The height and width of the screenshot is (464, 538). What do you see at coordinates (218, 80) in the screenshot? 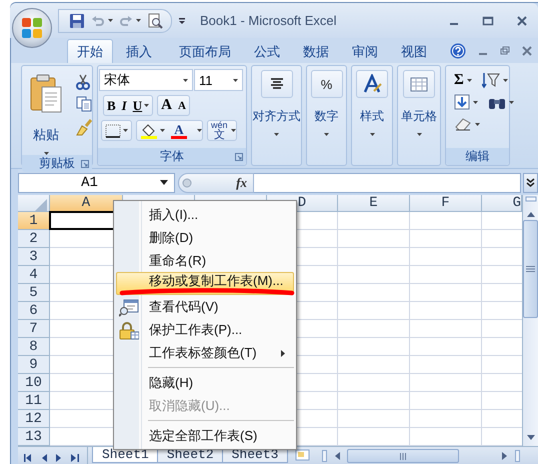
I see `font-size-dropdown: 11` at bounding box center [218, 80].